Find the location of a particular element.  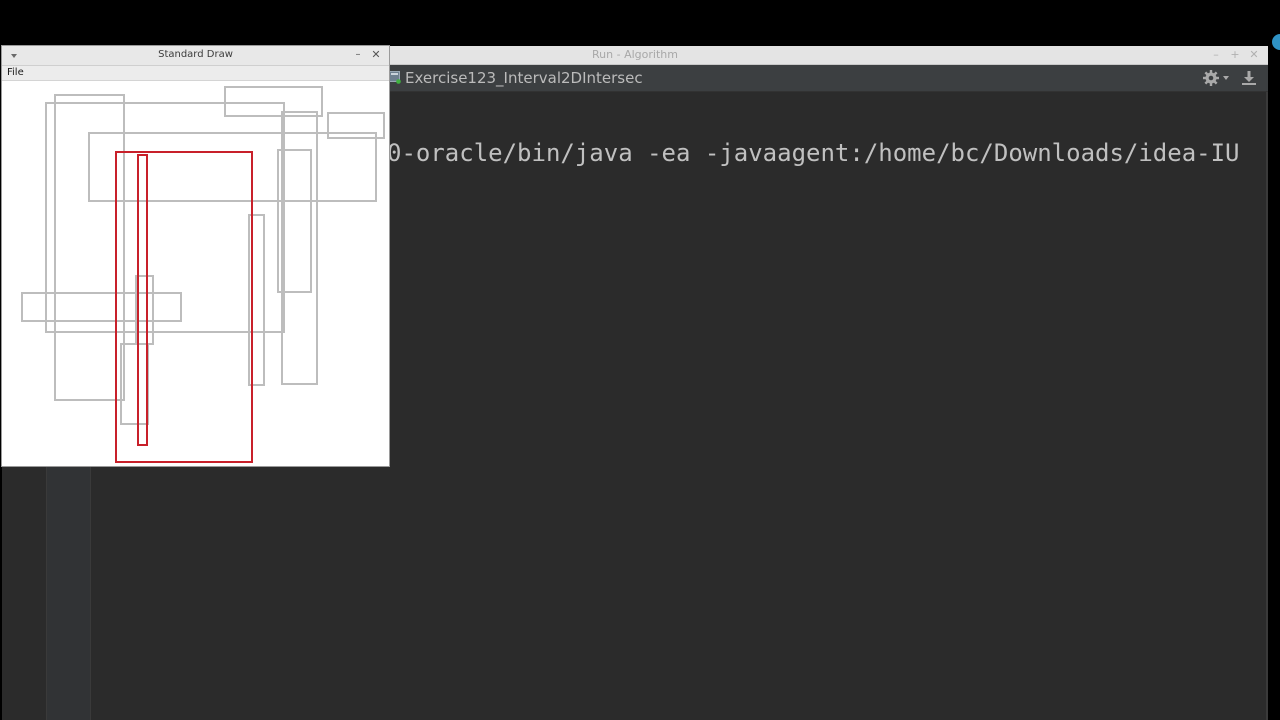

run-configuration-tab: Exercise123_Interval2DIntersec is located at coordinates (524, 78).